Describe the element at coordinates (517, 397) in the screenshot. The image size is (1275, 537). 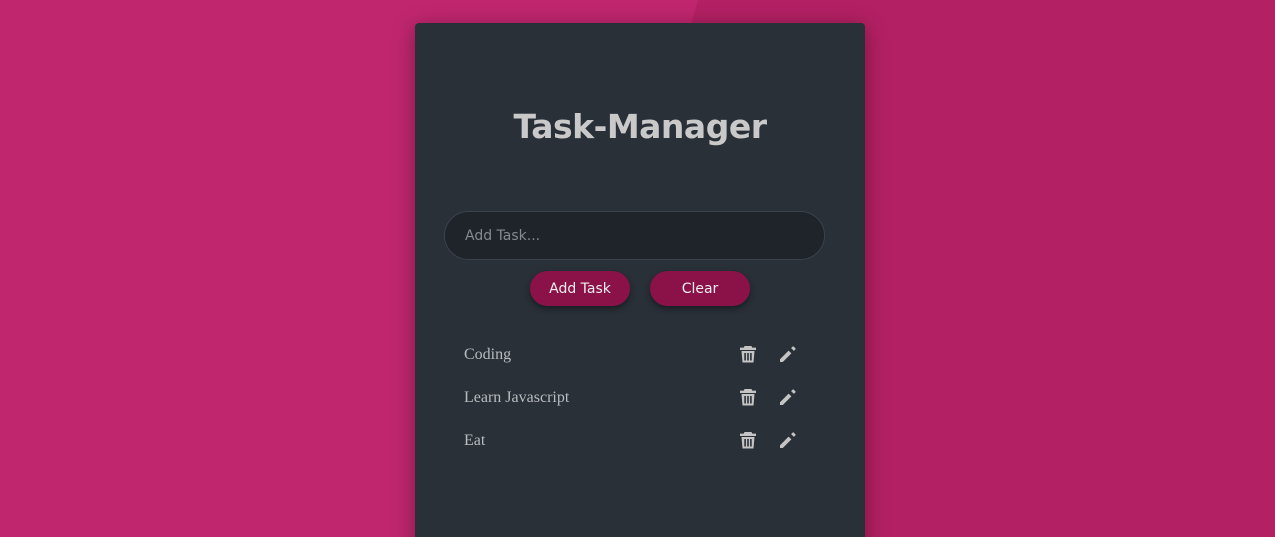
I see `task-text: Learn Javascript` at that location.